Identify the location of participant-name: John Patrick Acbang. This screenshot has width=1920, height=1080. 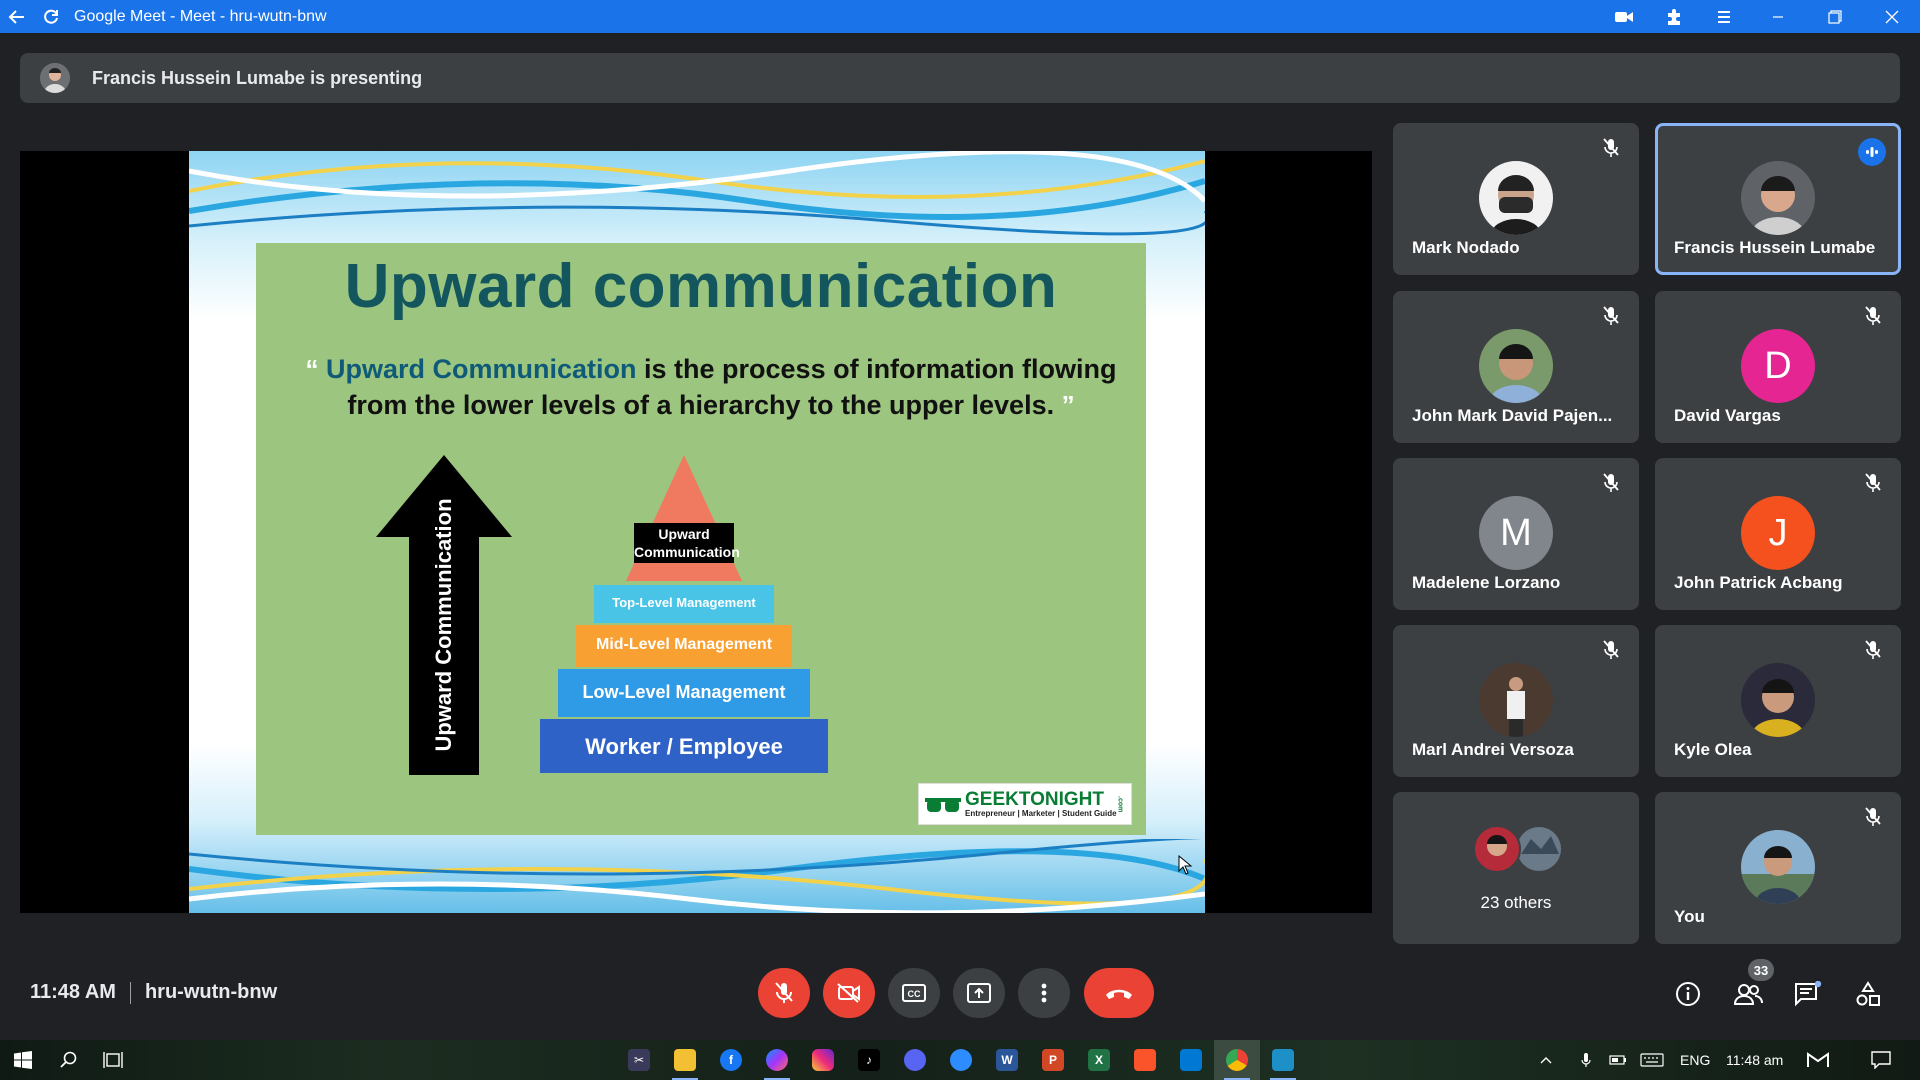
(1758, 582).